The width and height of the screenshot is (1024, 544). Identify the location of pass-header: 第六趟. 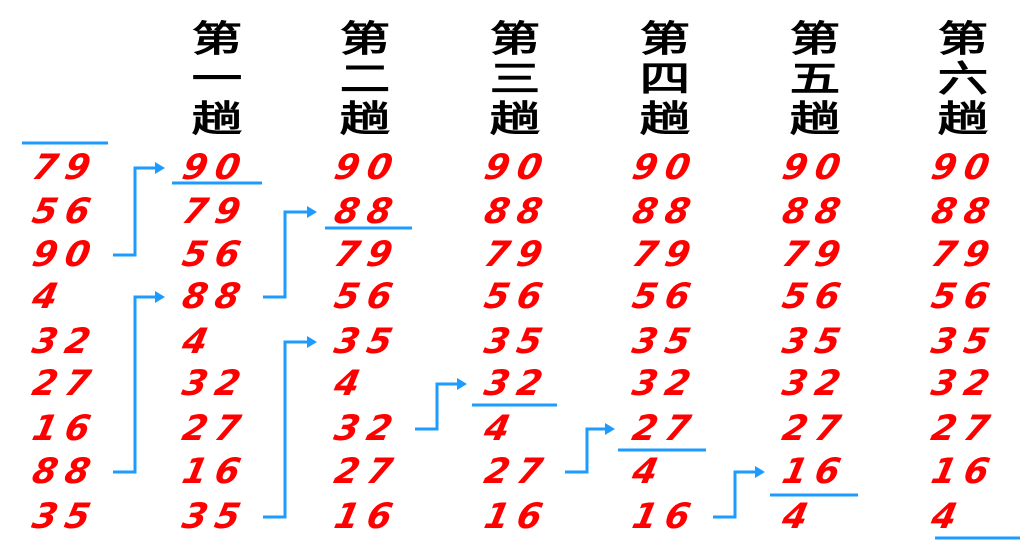
(963, 79).